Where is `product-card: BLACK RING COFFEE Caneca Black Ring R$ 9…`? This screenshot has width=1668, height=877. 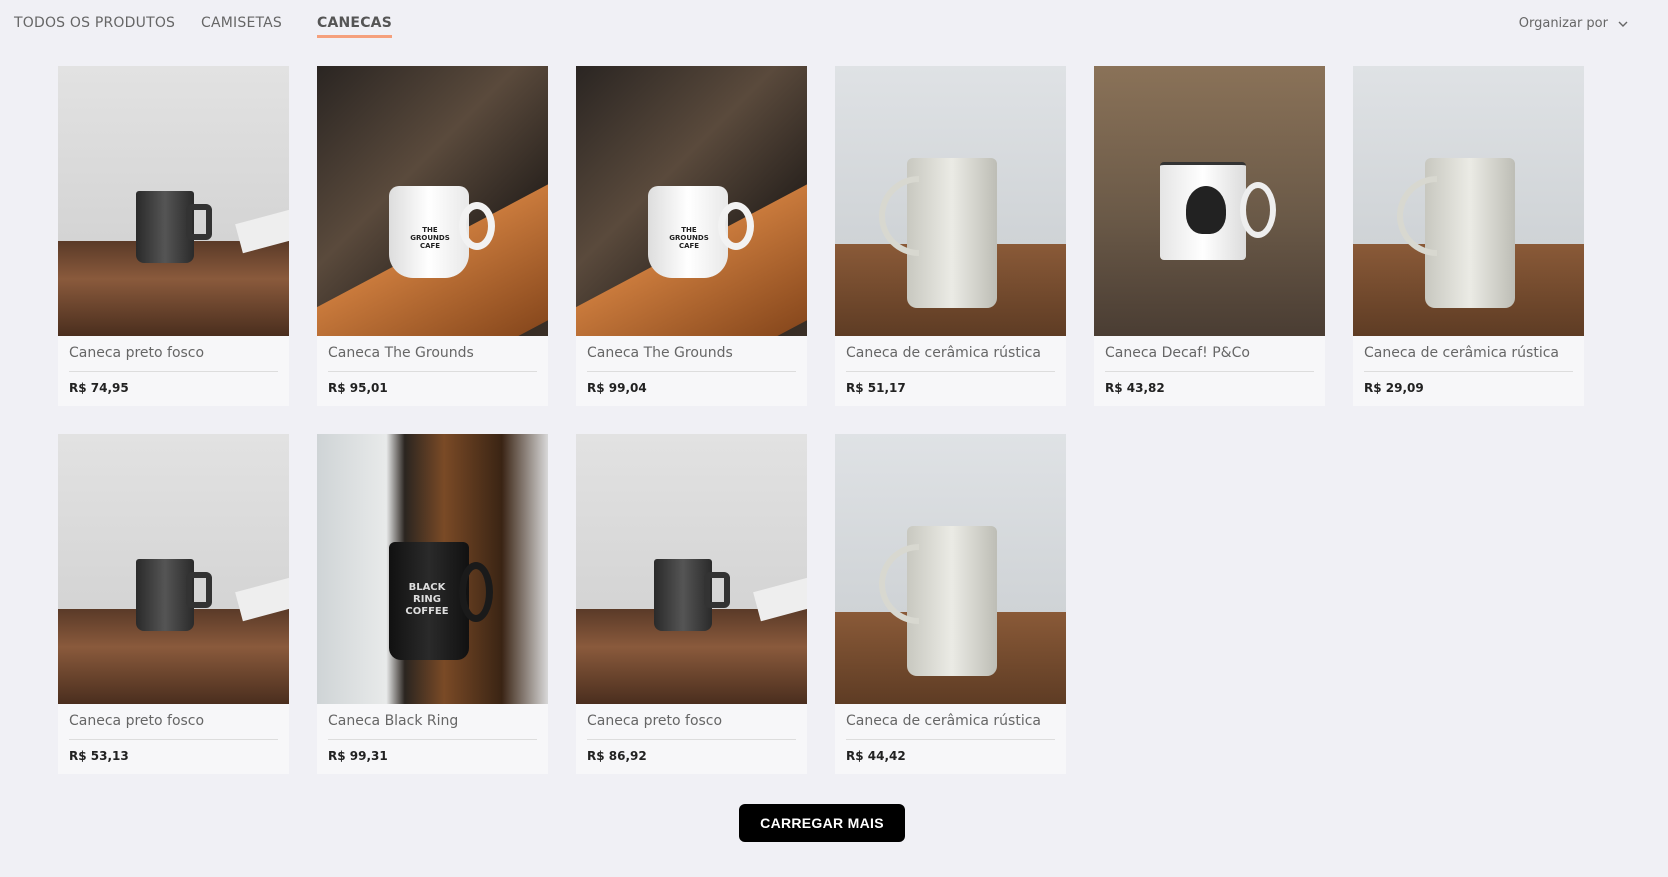
product-card: BLACK RING COFFEE Caneca Black Ring R$ 9… is located at coordinates (432, 604).